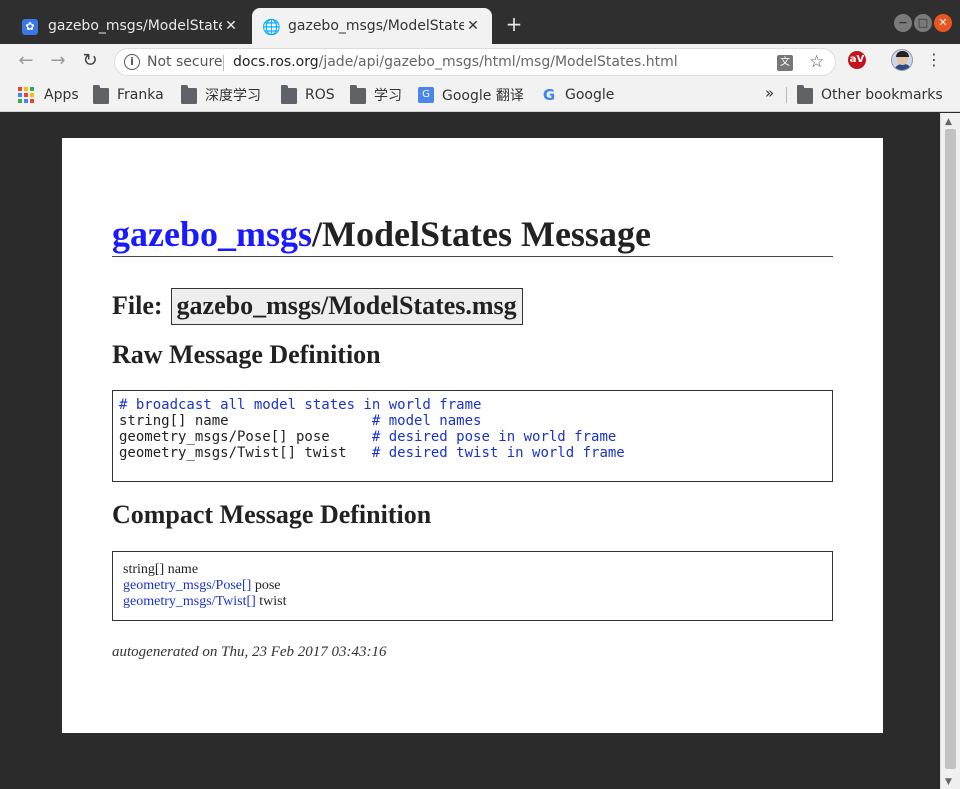 The image size is (960, 789). What do you see at coordinates (132, 62) in the screenshot?
I see `info-icon: i` at bounding box center [132, 62].